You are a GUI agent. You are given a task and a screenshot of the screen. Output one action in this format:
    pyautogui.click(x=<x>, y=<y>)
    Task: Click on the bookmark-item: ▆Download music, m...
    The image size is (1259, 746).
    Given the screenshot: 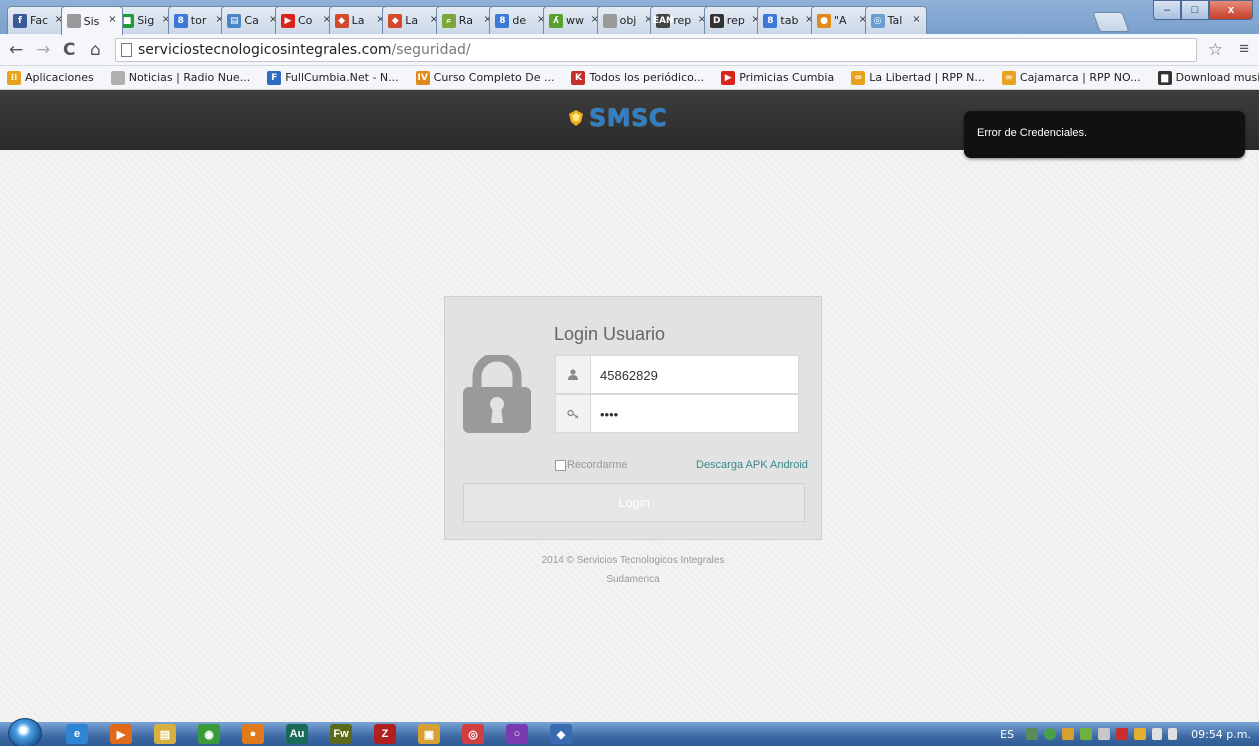 What is the action you would take?
    pyautogui.click(x=1208, y=77)
    